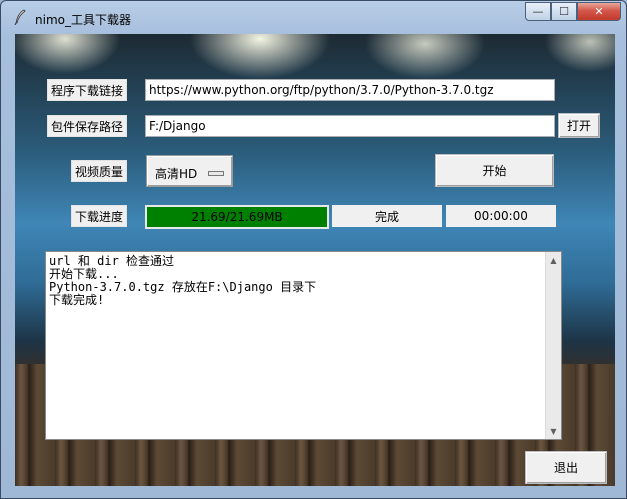  What do you see at coordinates (87, 90) in the screenshot?
I see `url-label: 程序下载链接` at bounding box center [87, 90].